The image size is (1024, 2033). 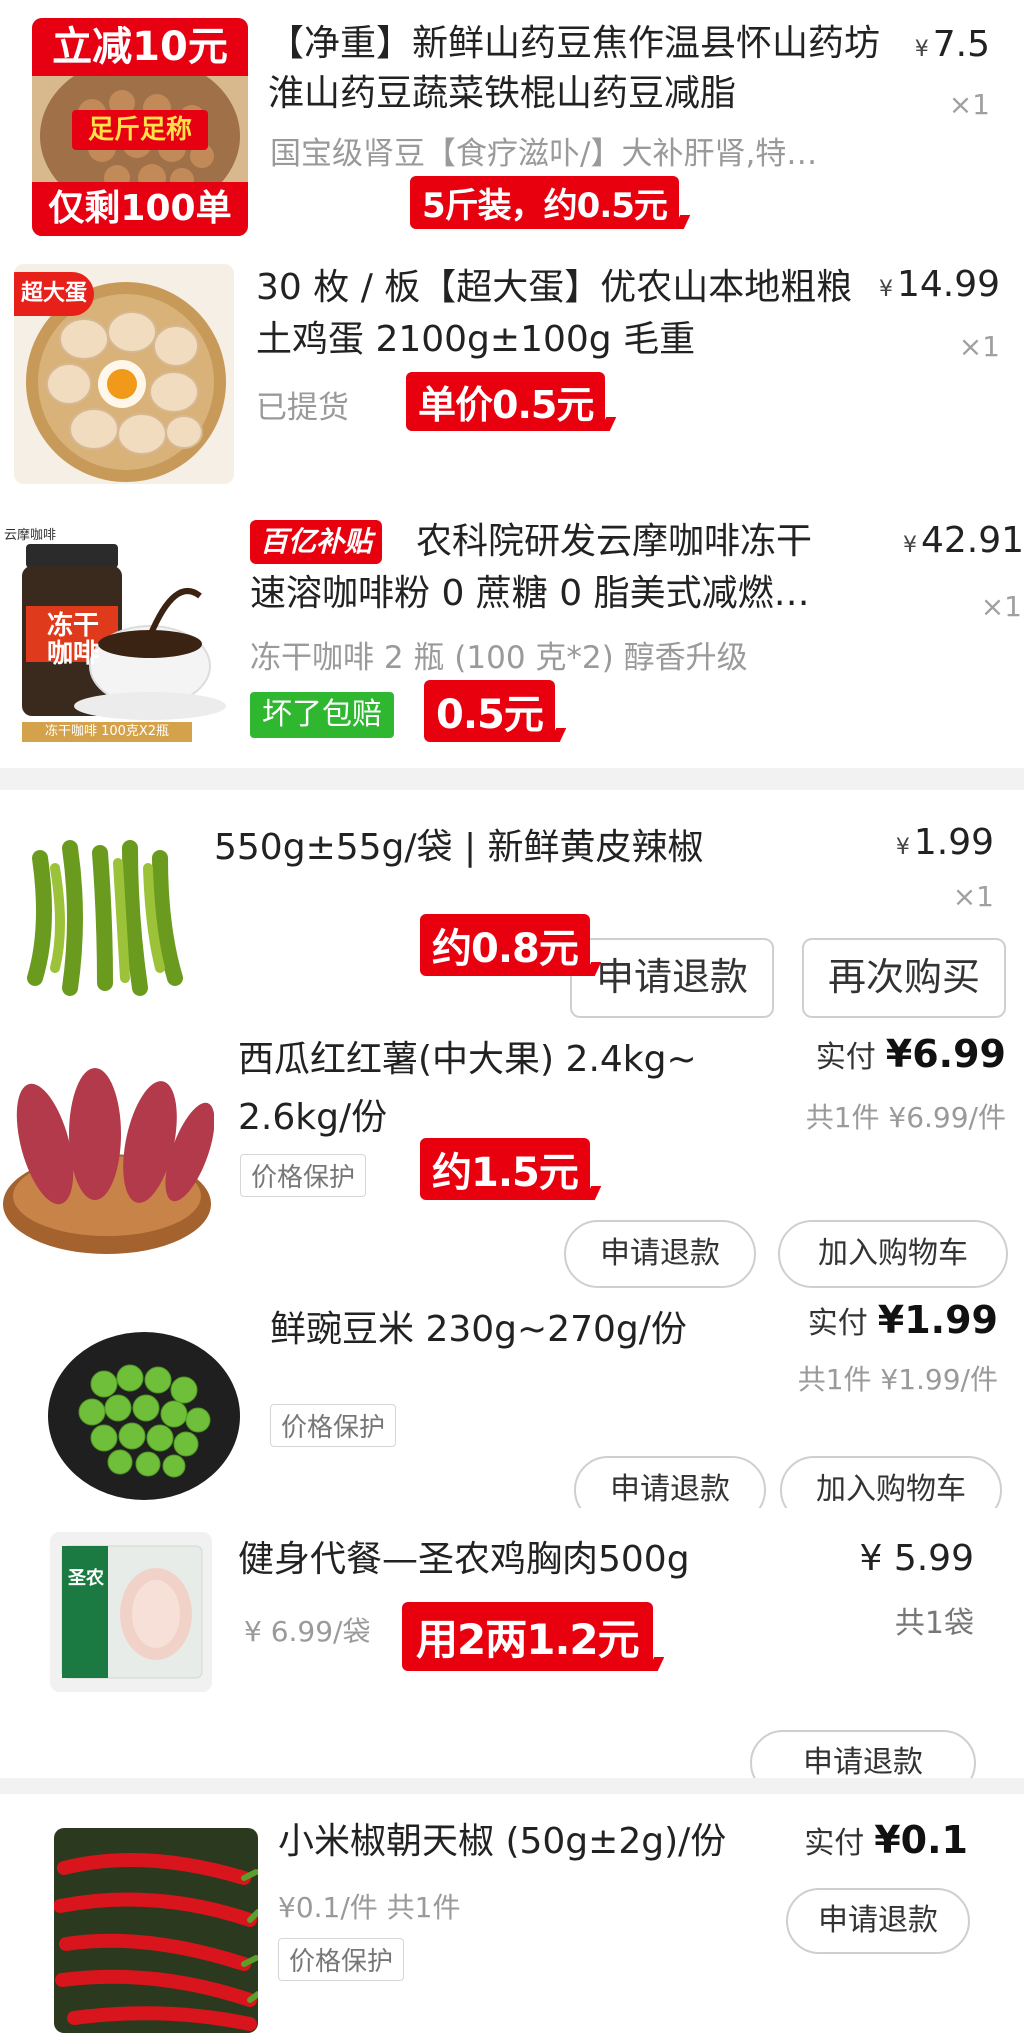 I want to click on pack-brand: 圣农, so click(x=86, y=1578).